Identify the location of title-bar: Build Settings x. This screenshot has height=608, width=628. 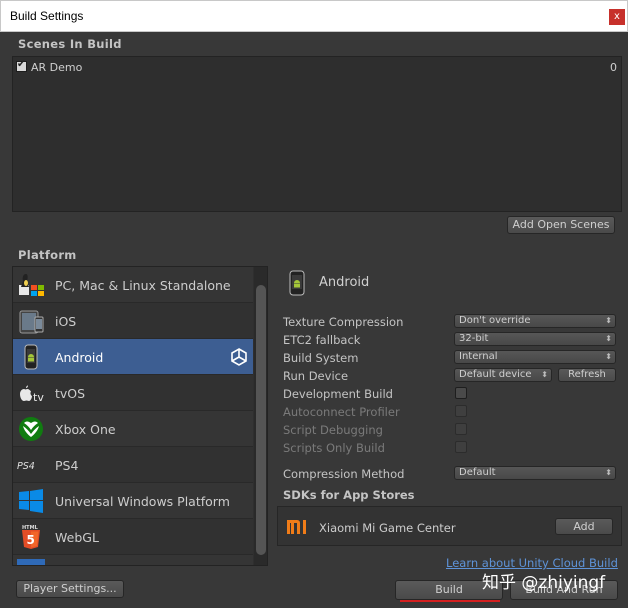
(314, 16).